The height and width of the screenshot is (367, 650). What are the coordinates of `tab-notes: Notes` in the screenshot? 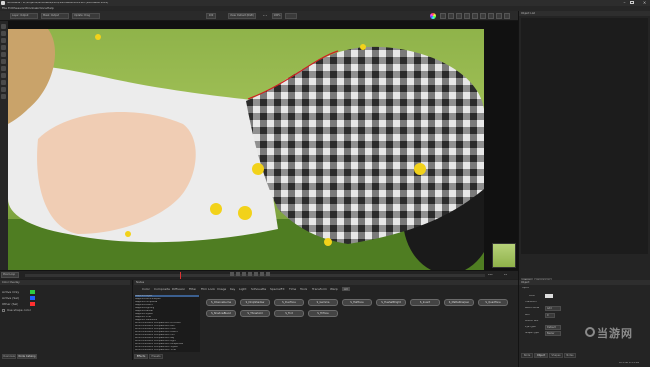 It's located at (570, 355).